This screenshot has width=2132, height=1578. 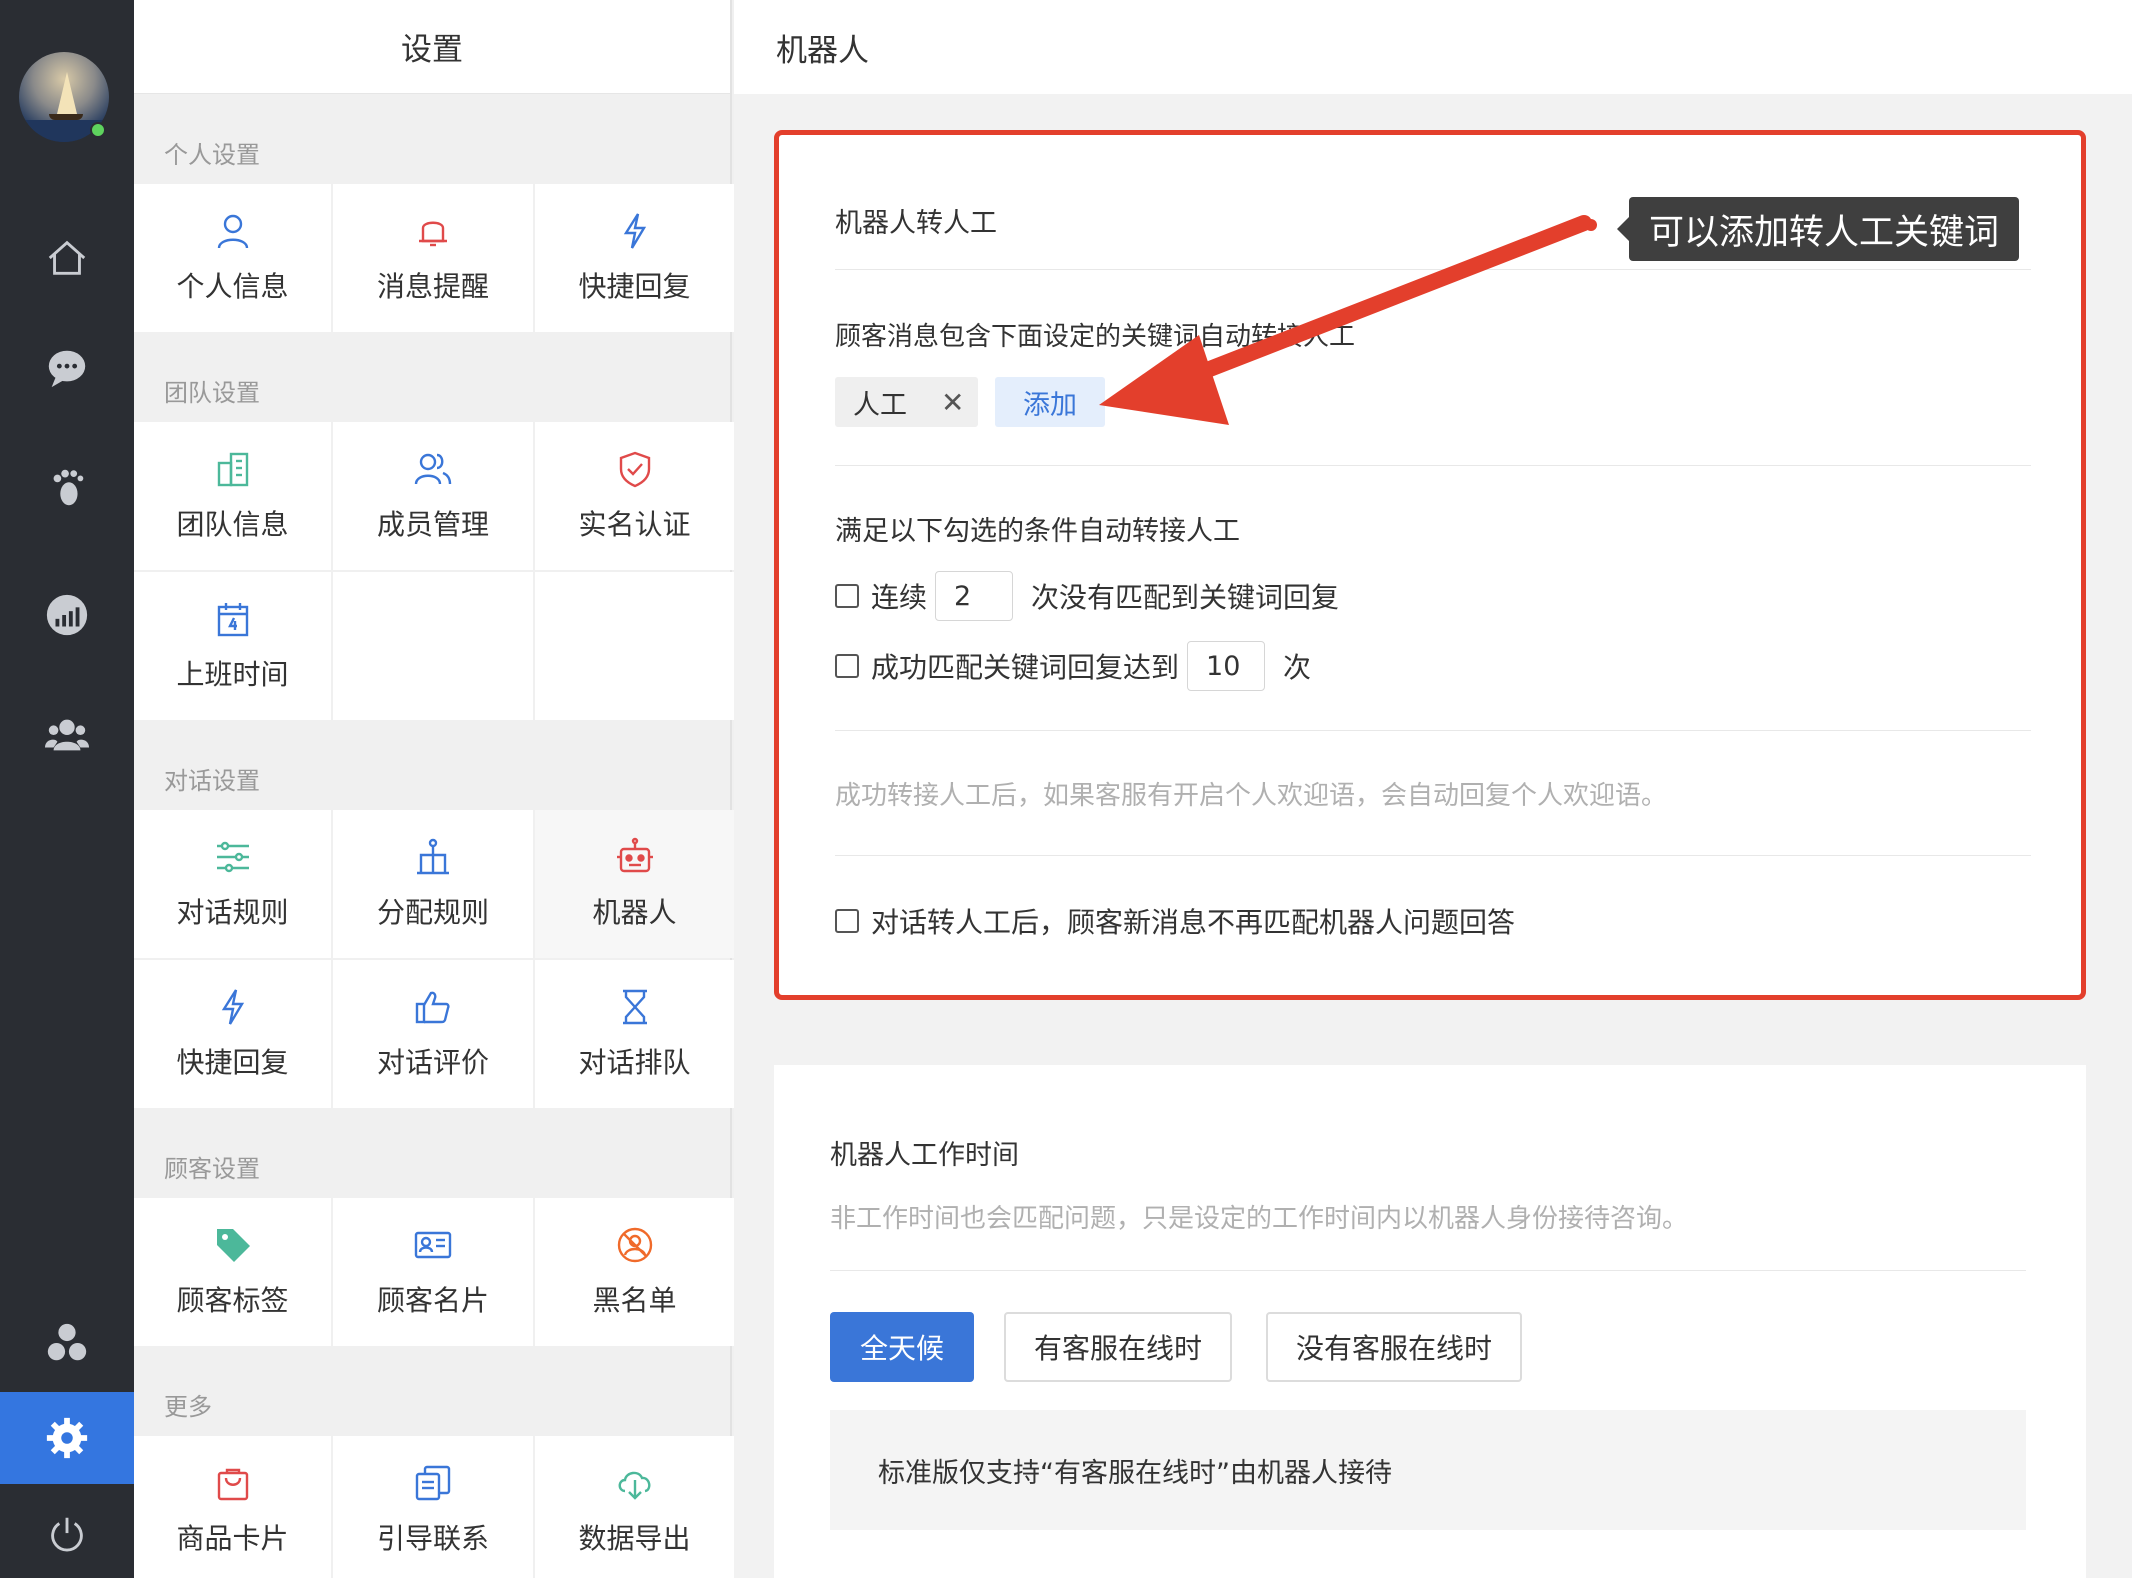 I want to click on online-status-dot, so click(x=98, y=130).